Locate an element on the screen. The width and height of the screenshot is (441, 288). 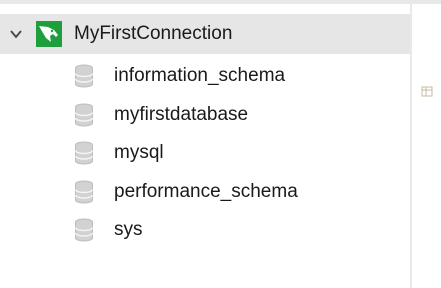
connection-label: MyFirstConnection is located at coordinates (153, 33).